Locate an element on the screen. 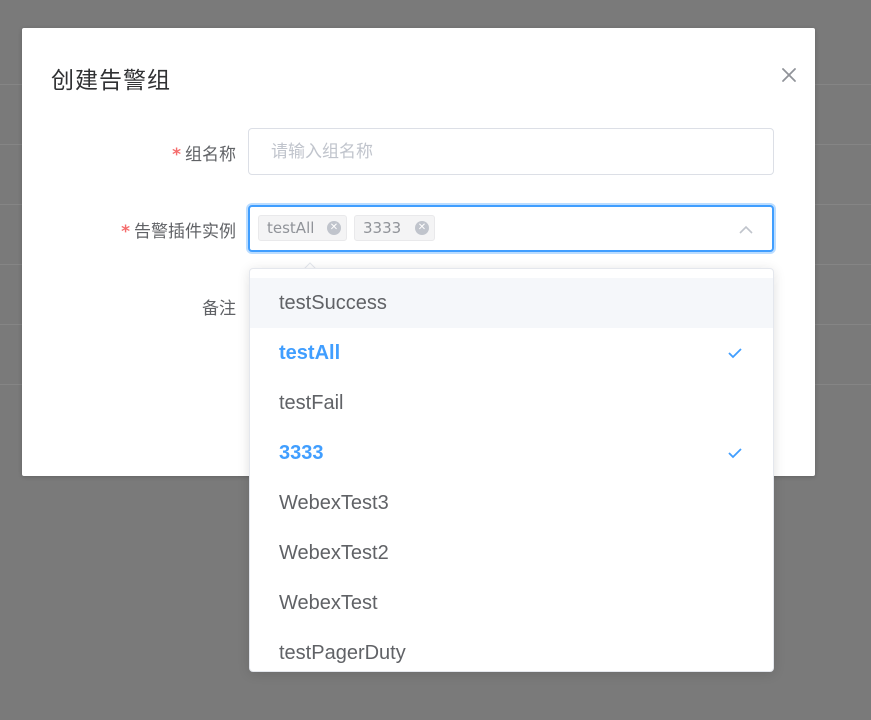 The image size is (871, 720). plugin-instances-label: * 告警插件实例 is located at coordinates (136, 229).